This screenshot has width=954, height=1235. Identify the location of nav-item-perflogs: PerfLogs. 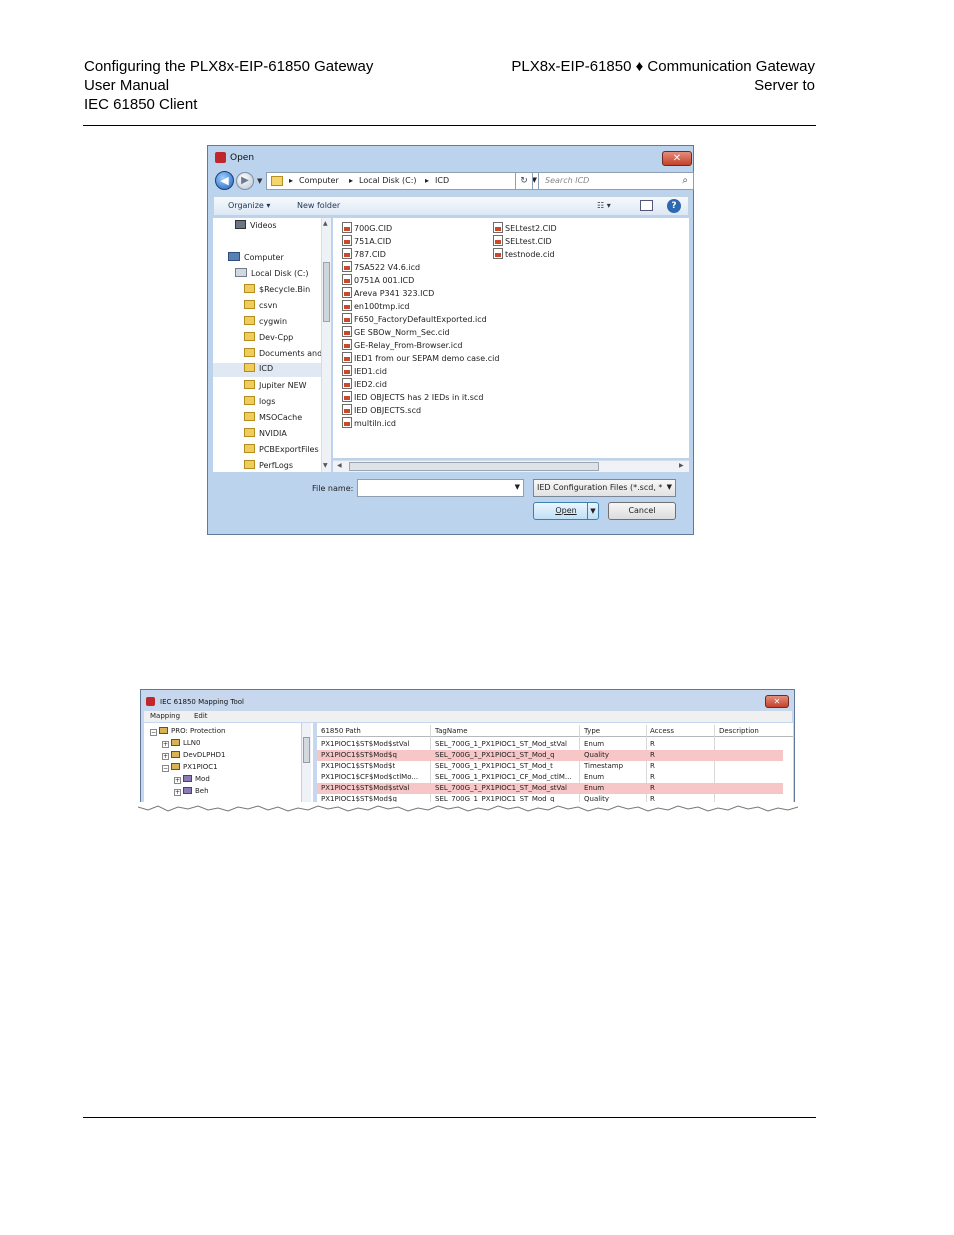
(268, 466).